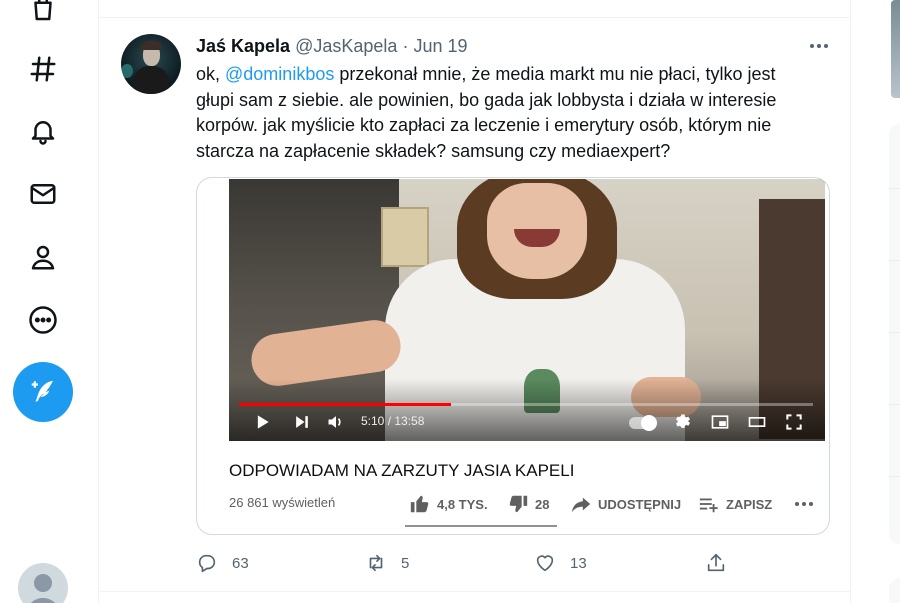 Image resolution: width=900 pixels, height=603 pixels. What do you see at coordinates (819, 46) in the screenshot?
I see `more-options-icon` at bounding box center [819, 46].